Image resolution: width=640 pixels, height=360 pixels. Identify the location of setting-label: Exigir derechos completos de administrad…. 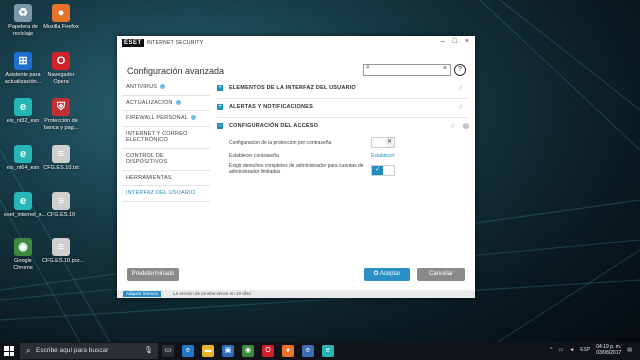
(296, 169).